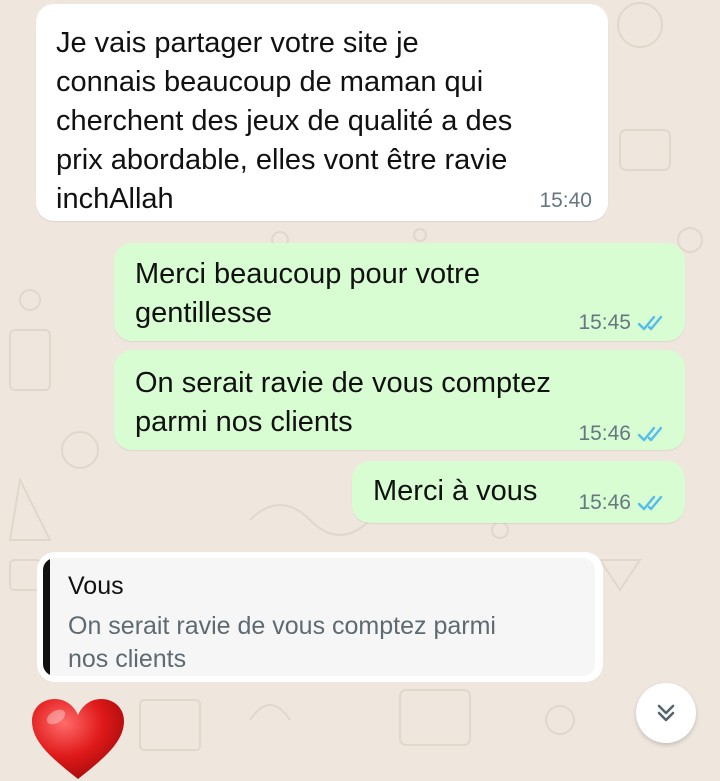 This screenshot has width=720, height=781. I want to click on quoted-author: Vous, so click(96, 586).